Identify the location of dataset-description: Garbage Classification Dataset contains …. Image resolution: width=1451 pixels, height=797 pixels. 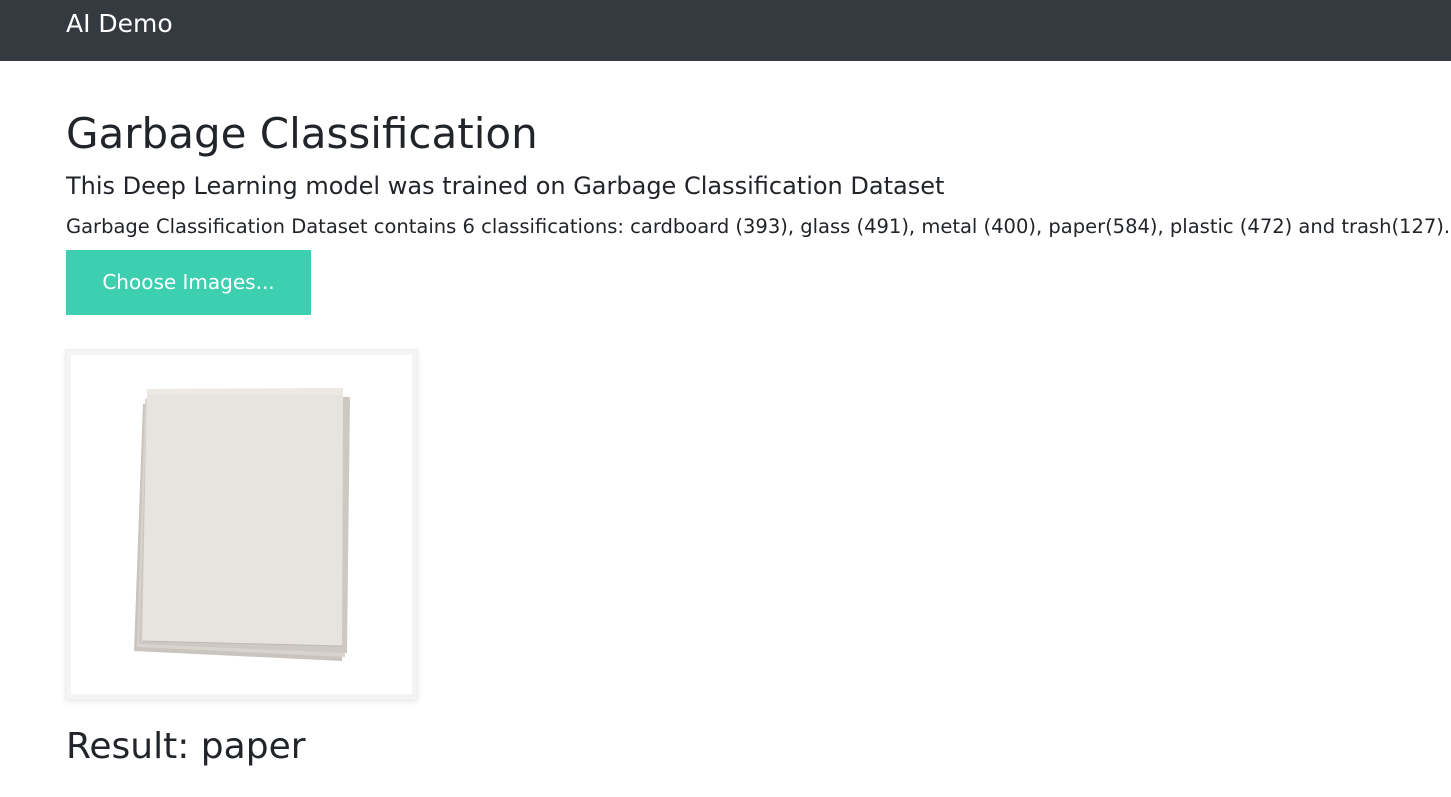
(758, 226).